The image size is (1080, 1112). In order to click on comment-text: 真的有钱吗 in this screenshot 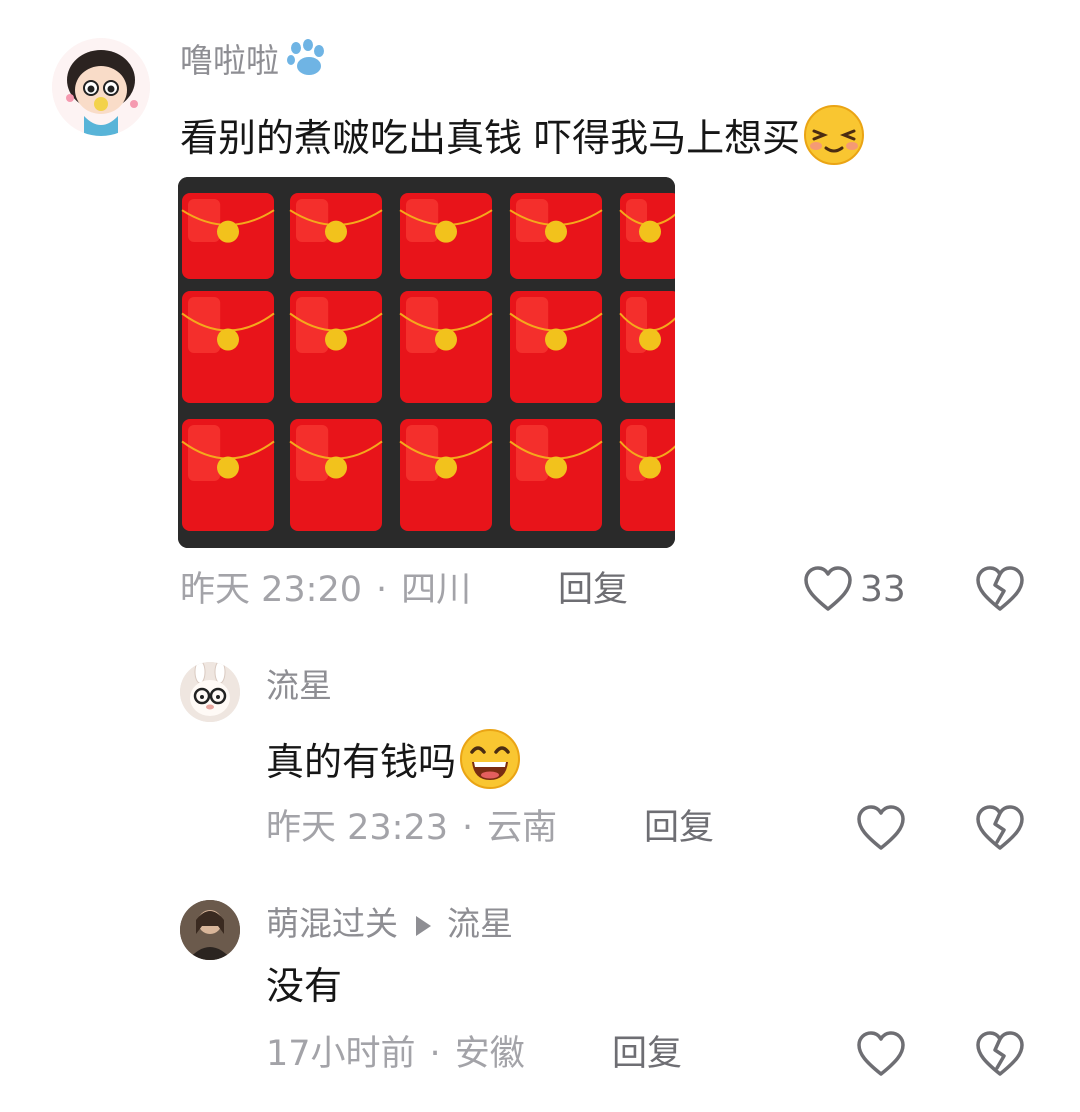, I will do `click(394, 764)`.